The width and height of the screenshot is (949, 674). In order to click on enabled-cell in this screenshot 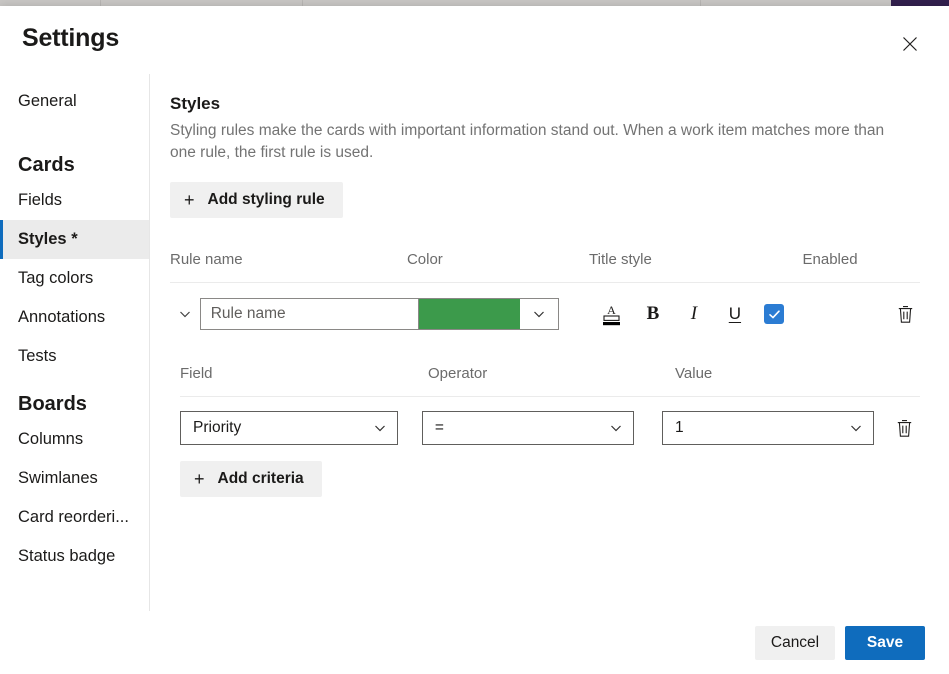, I will do `click(827, 314)`.